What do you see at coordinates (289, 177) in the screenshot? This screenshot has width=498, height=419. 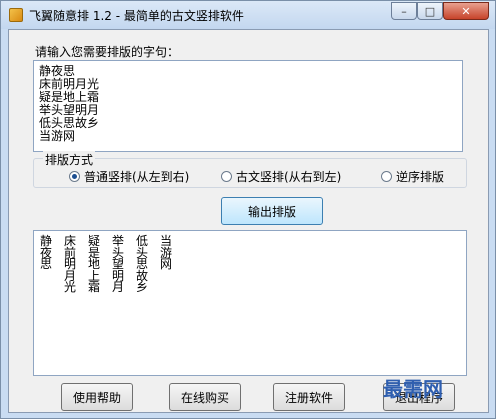 I see `radio-label: 古文竖排(从右到左)` at bounding box center [289, 177].